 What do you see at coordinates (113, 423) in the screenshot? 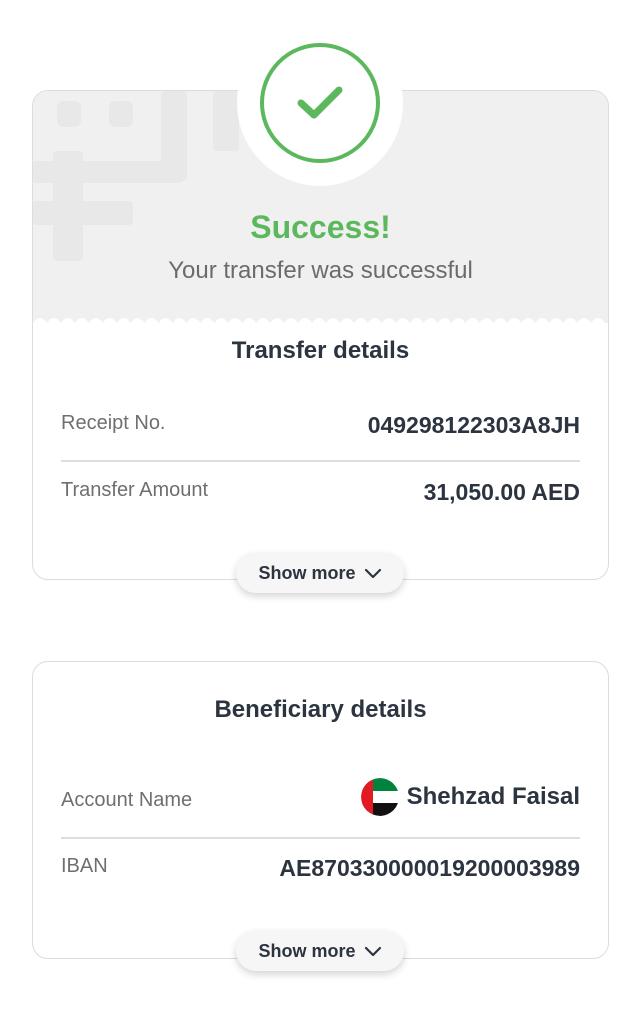
I see `receipt-no-label: Receipt No.` at bounding box center [113, 423].